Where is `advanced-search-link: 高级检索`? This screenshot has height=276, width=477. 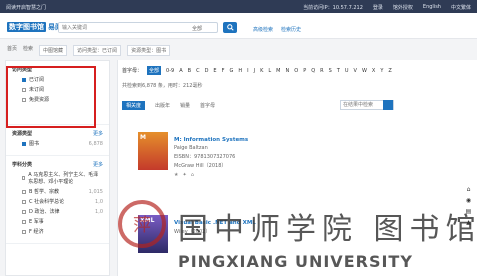
advanced-search-link: 高级检索 is located at coordinates (263, 29).